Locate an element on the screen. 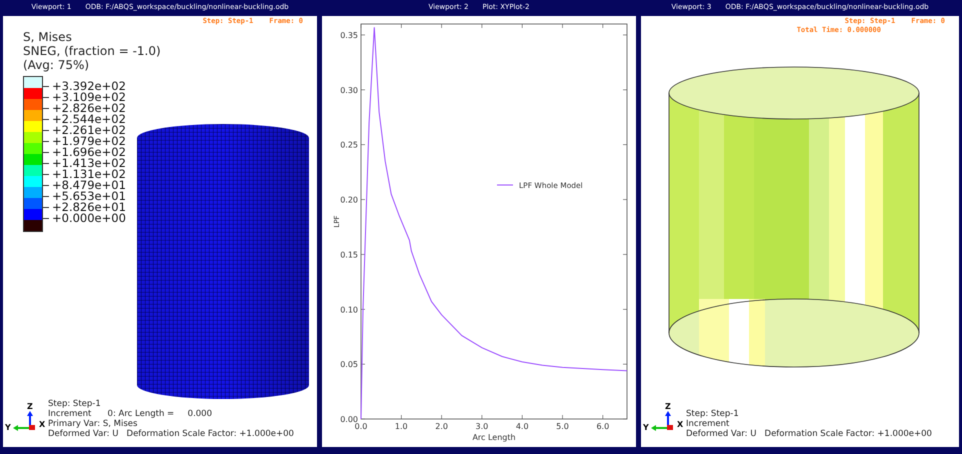 The width and height of the screenshot is (962, 454). x-tick-label: 0.0 is located at coordinates (361, 426).